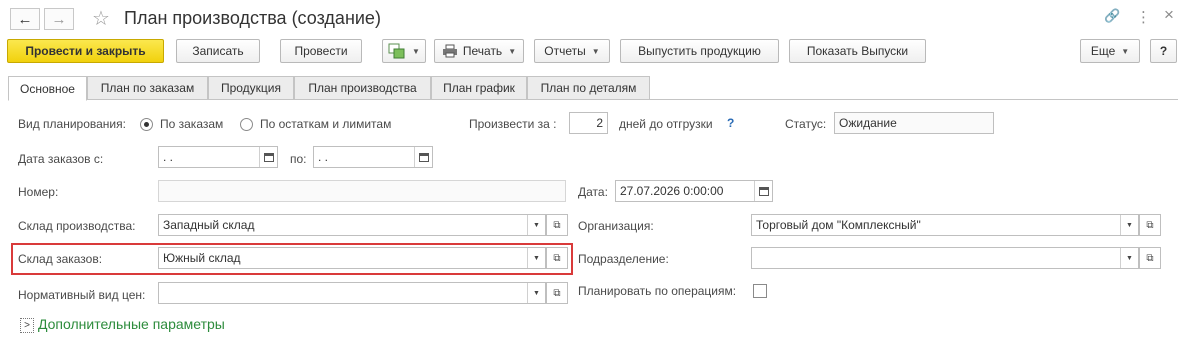 The image size is (1186, 337). I want to click on number-label: Номер:, so click(38, 192).